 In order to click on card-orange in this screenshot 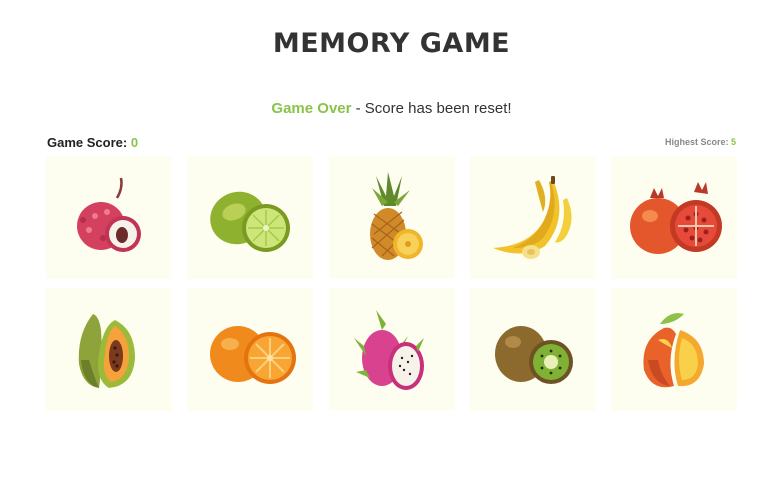, I will do `click(250, 349)`.